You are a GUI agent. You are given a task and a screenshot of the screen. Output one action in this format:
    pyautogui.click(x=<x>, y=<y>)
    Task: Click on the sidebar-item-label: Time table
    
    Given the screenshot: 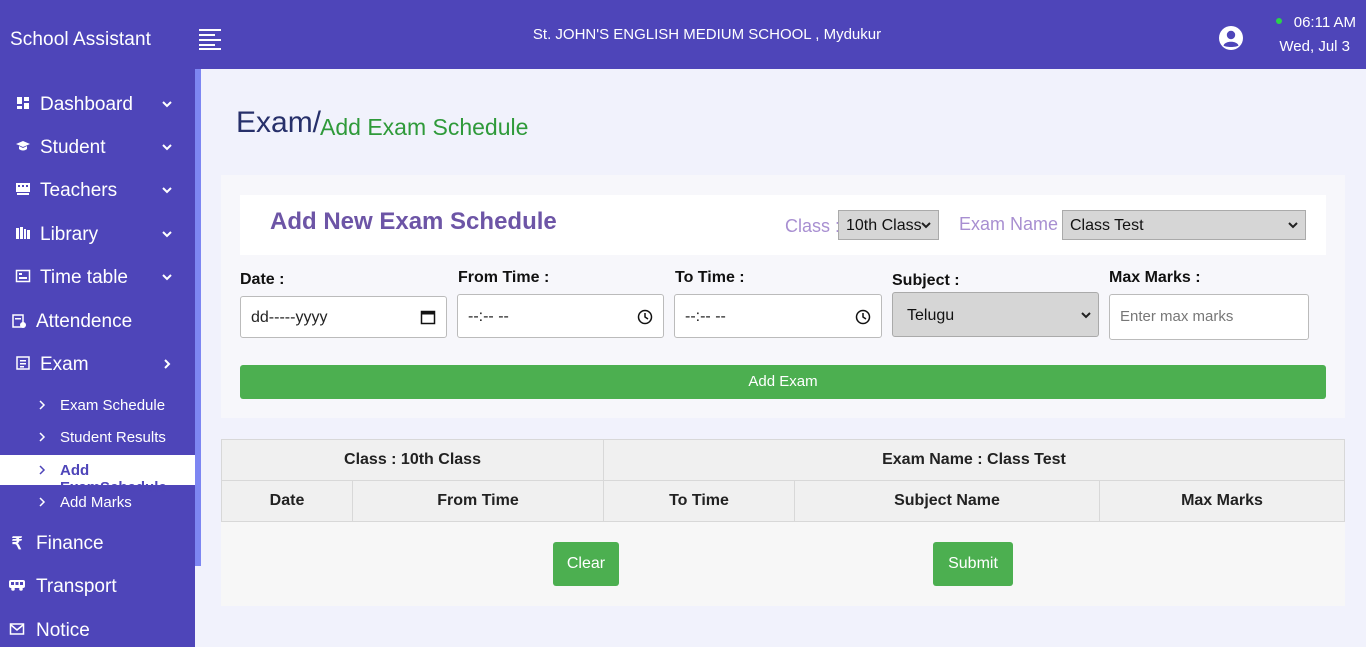 What is the action you would take?
    pyautogui.click(x=84, y=277)
    